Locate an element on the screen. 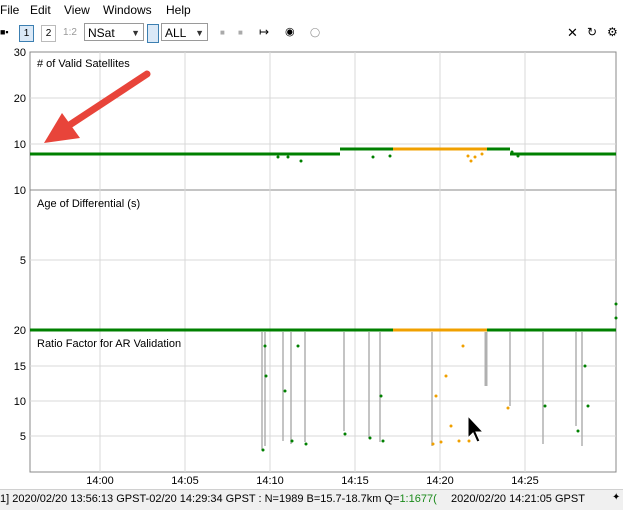  y-tick-label: 30 is located at coordinates (20, 53).